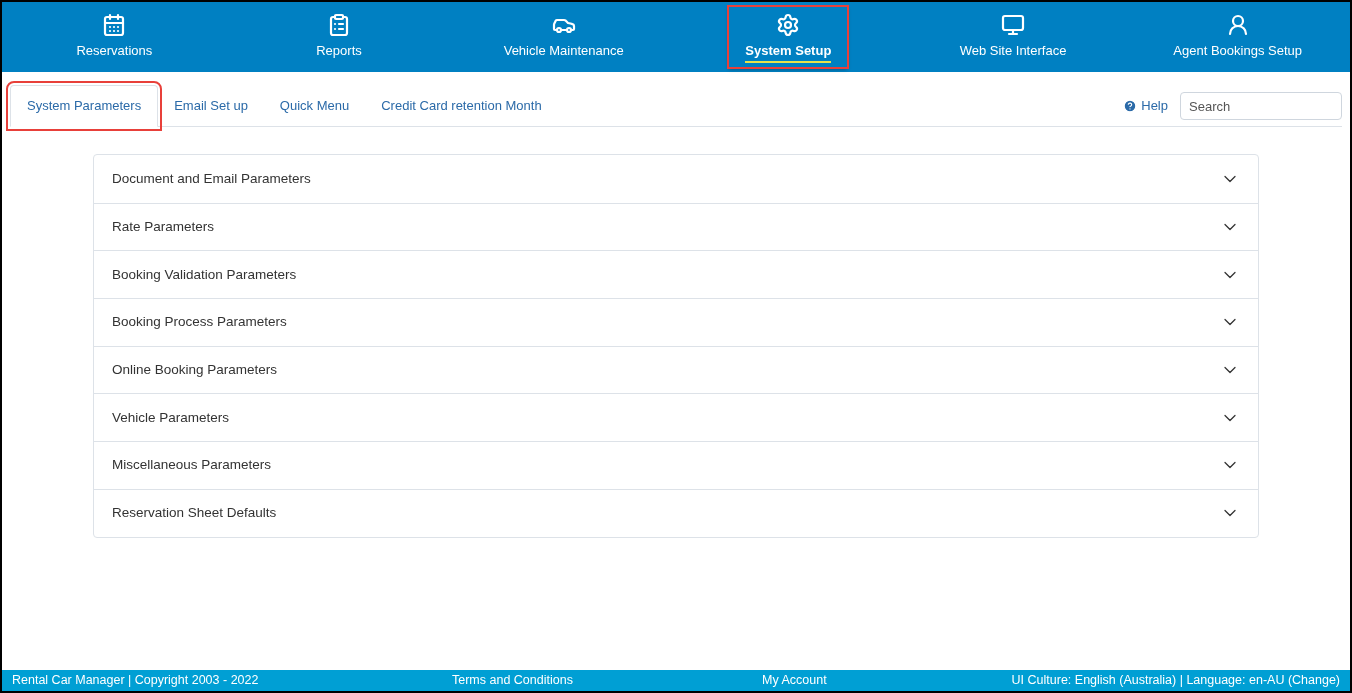 The width and height of the screenshot is (1352, 693). I want to click on accordion-header: Rate Parameters, so click(676, 226).